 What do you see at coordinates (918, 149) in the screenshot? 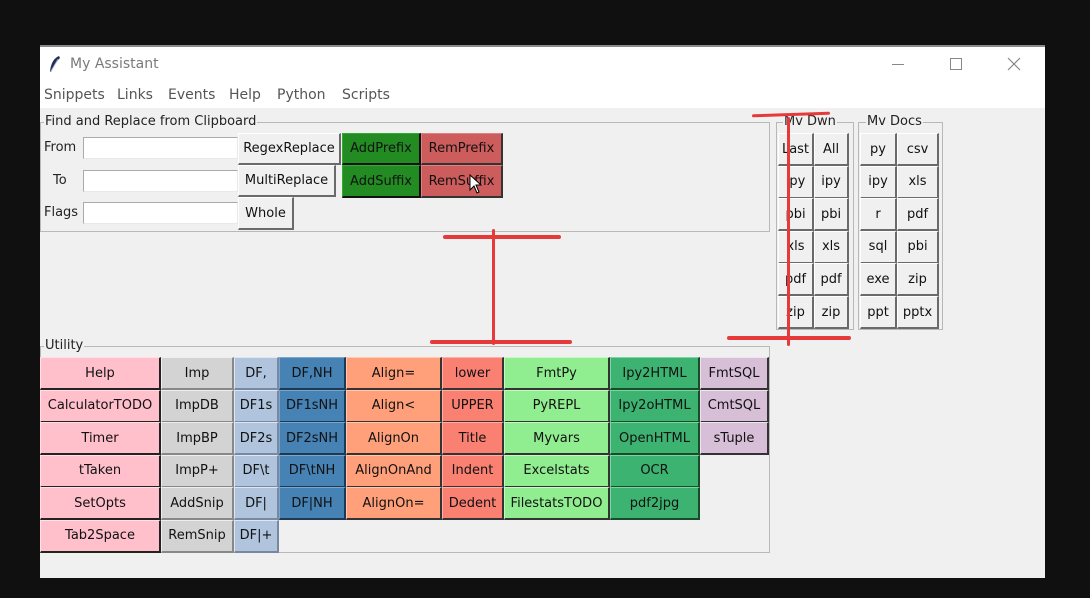
I see `mv-docs-button: csv` at bounding box center [918, 149].